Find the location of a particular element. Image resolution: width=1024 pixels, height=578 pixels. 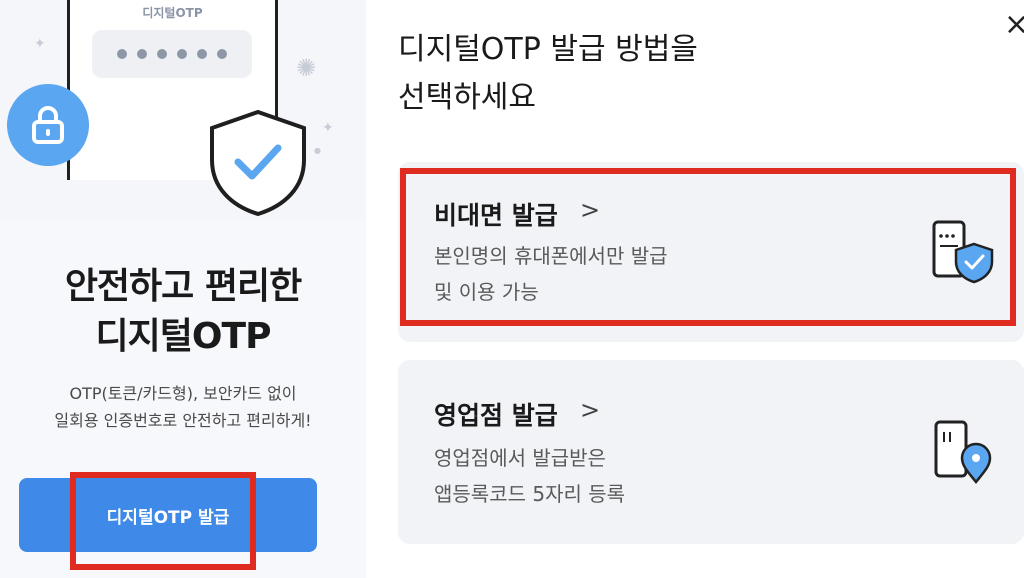

option-desc-line1: 영업점에서 발급받은 is located at coordinates (520, 458).